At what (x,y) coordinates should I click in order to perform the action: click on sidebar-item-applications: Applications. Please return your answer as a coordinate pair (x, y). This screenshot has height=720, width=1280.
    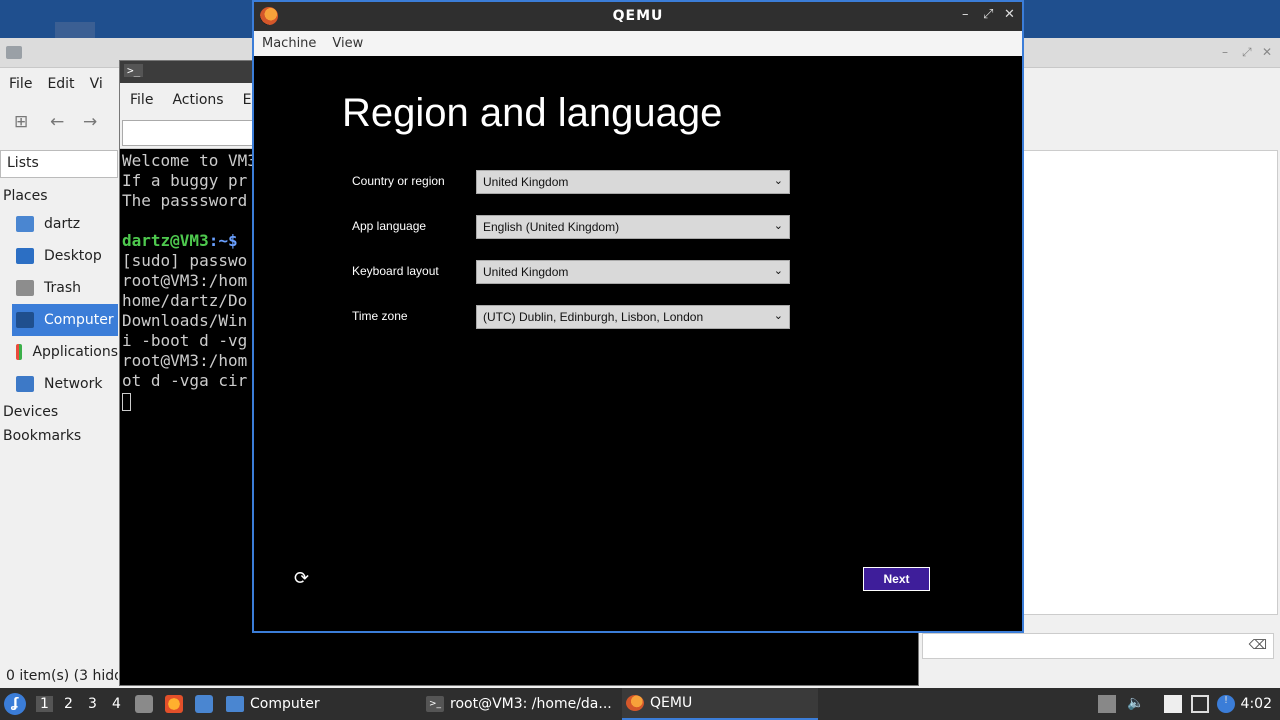
    Looking at the image, I should click on (59, 352).